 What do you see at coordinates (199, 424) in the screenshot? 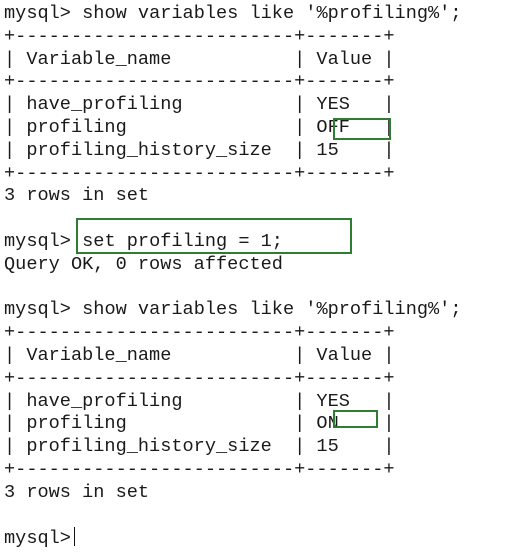
I see `table-row: | profiling | ON |` at bounding box center [199, 424].